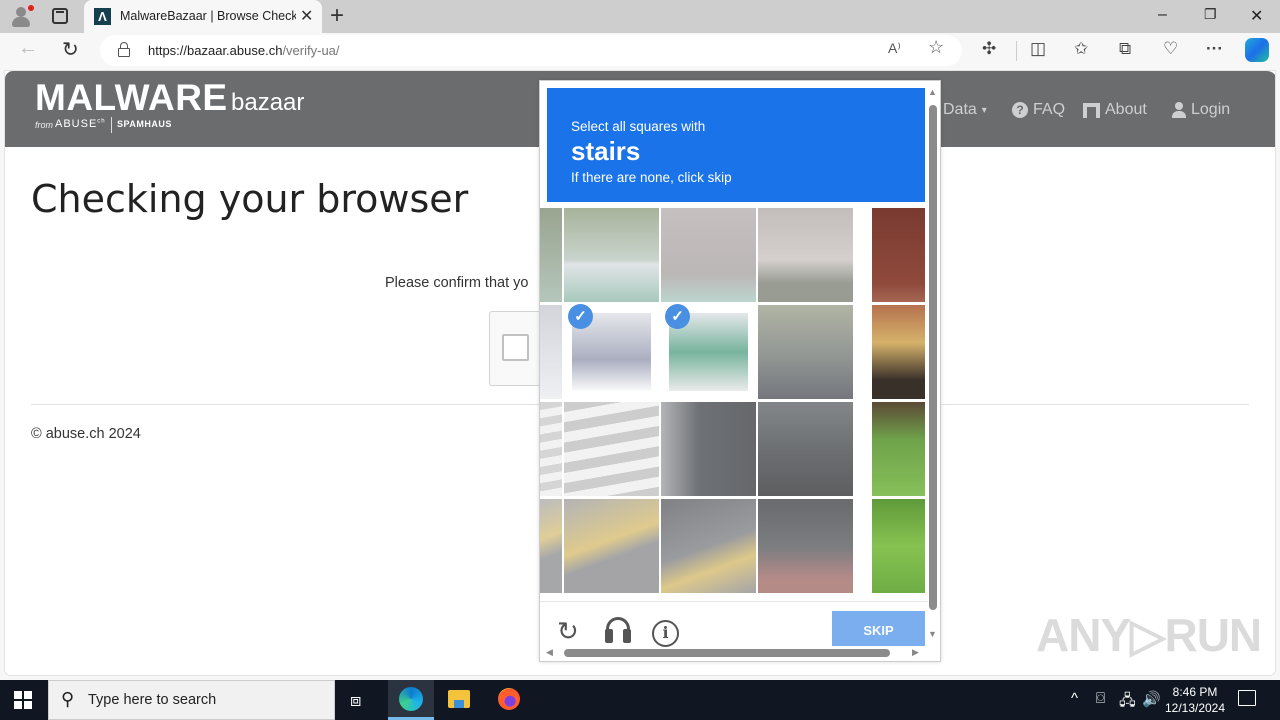 The height and width of the screenshot is (720, 1280). I want to click on building-icon, so click(1091, 110).